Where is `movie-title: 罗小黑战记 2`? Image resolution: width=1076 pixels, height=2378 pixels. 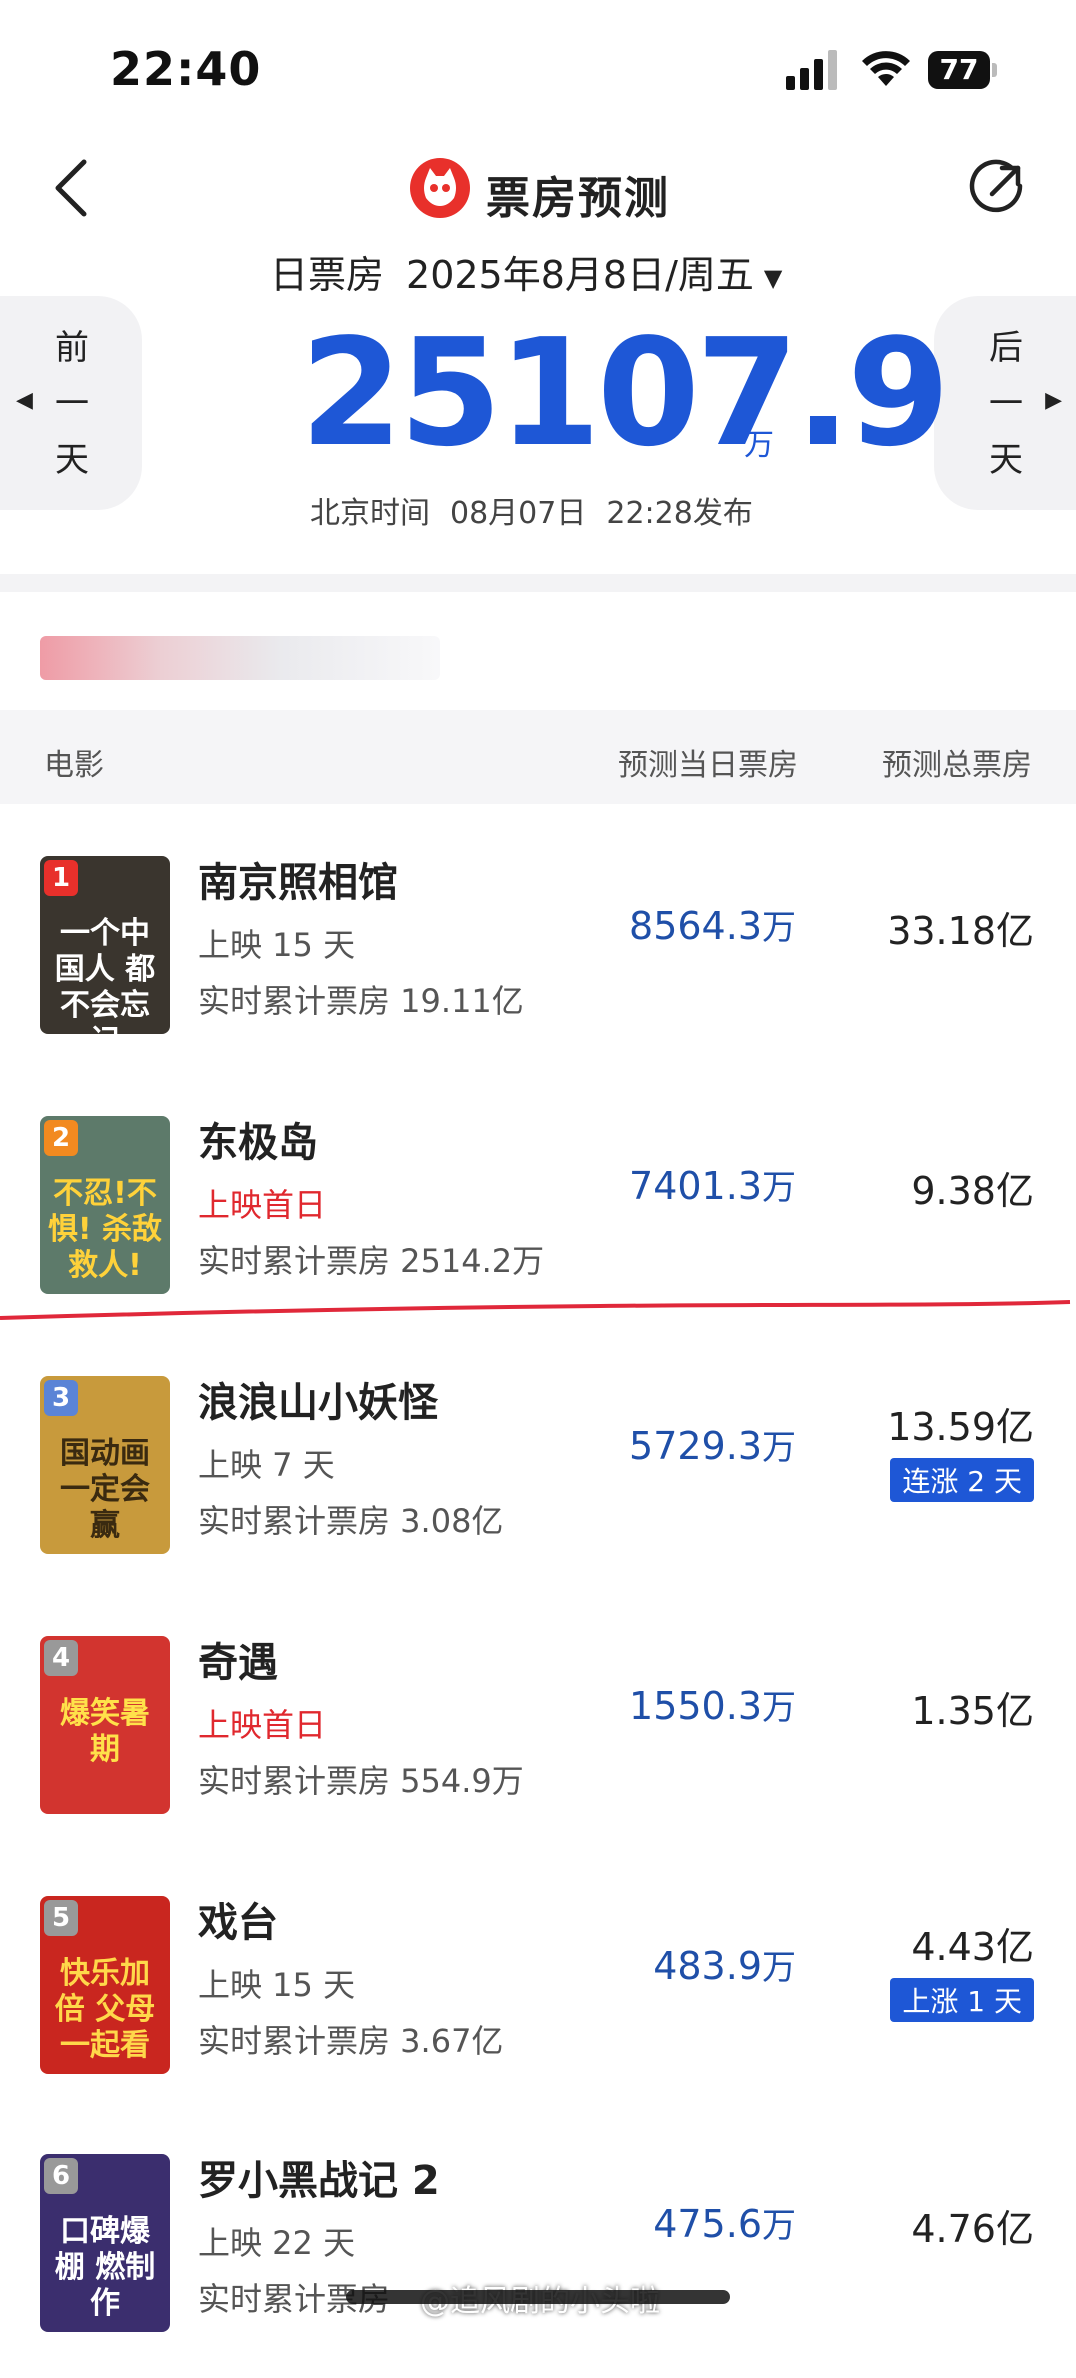 movie-title: 罗小黑战记 2 is located at coordinates (319, 2181).